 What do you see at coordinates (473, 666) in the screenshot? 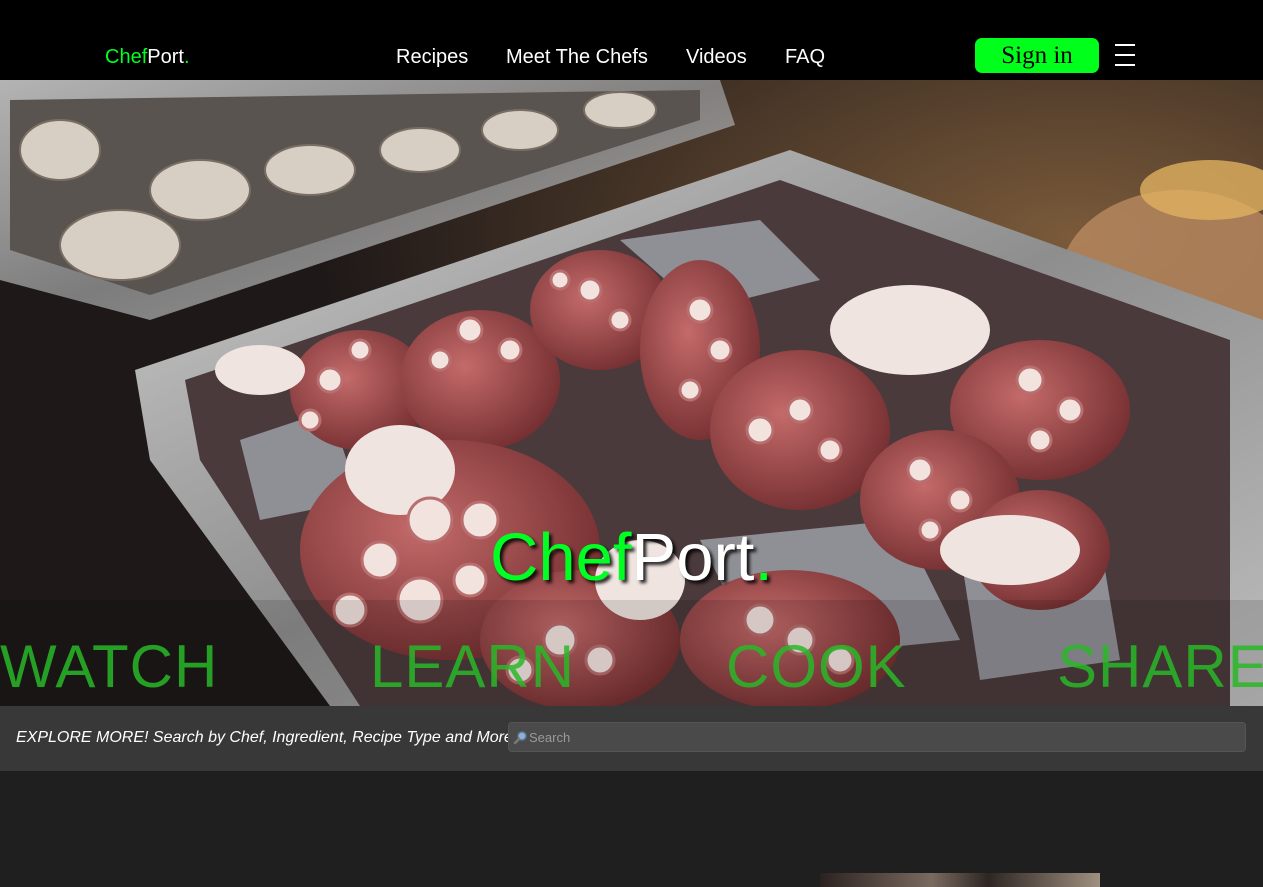
I see `hero-word-learn: LEARN` at bounding box center [473, 666].